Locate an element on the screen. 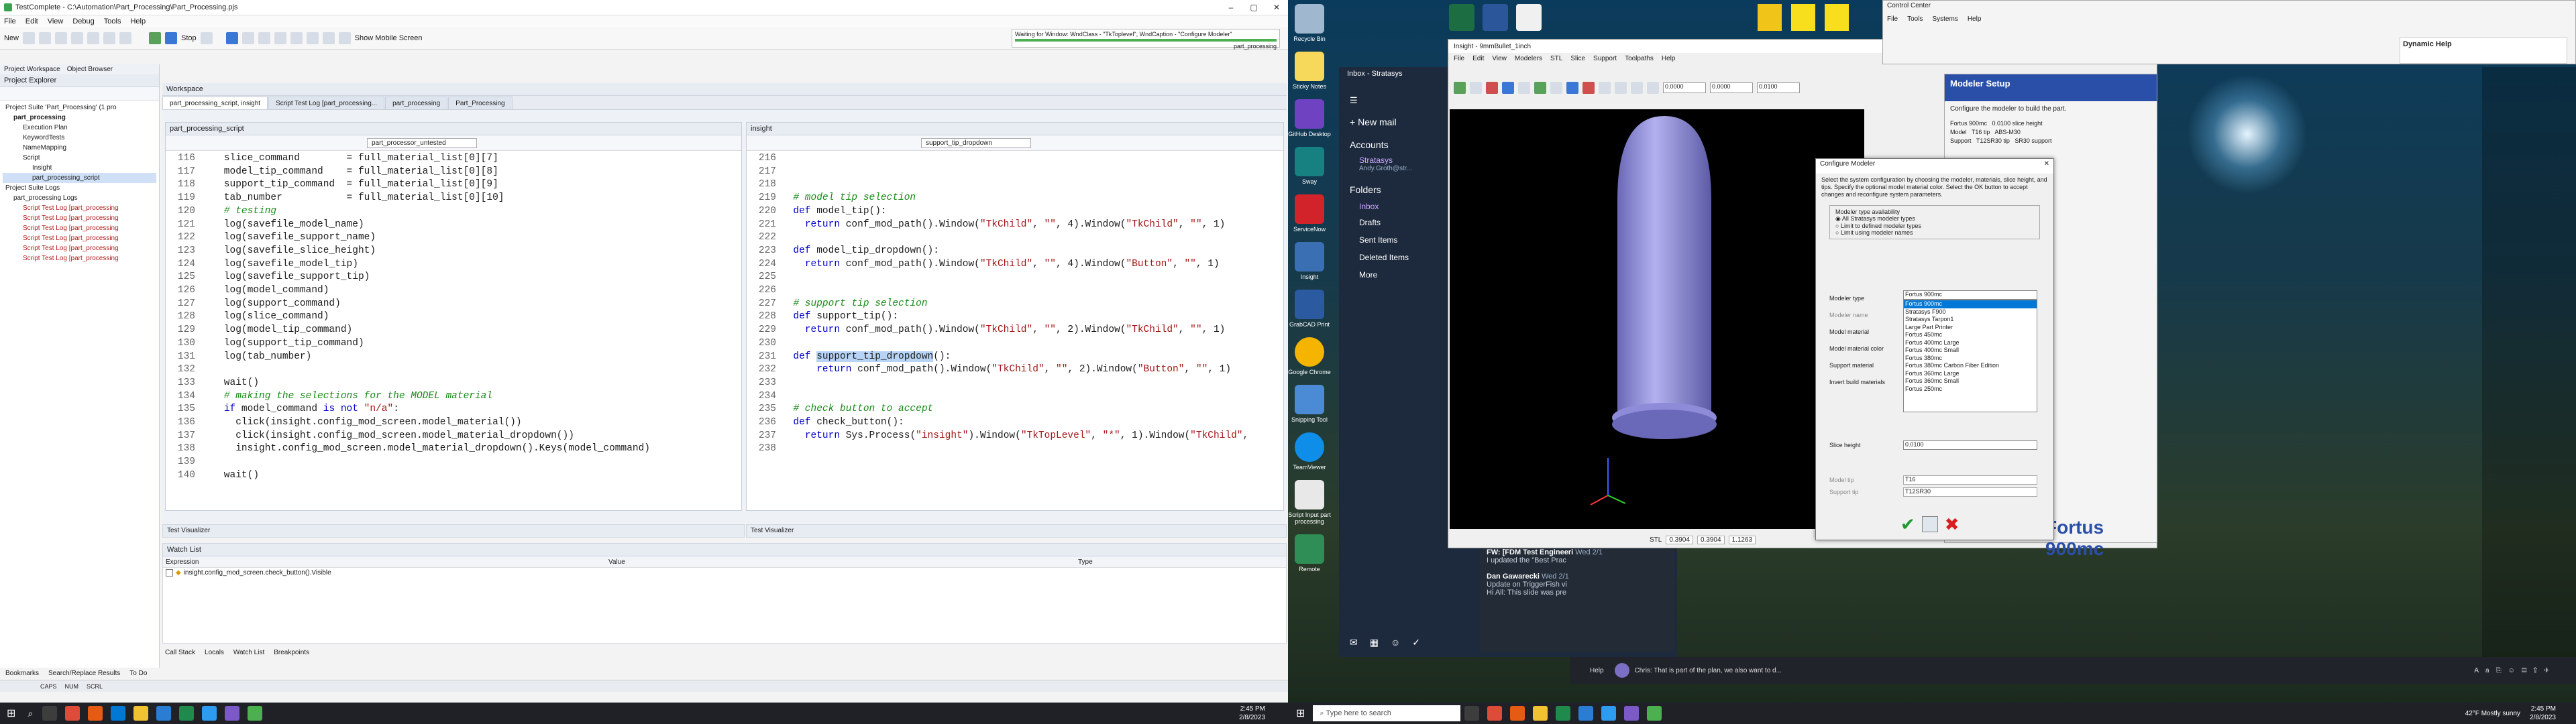  insight-3d-viewport is located at coordinates (1657, 319).